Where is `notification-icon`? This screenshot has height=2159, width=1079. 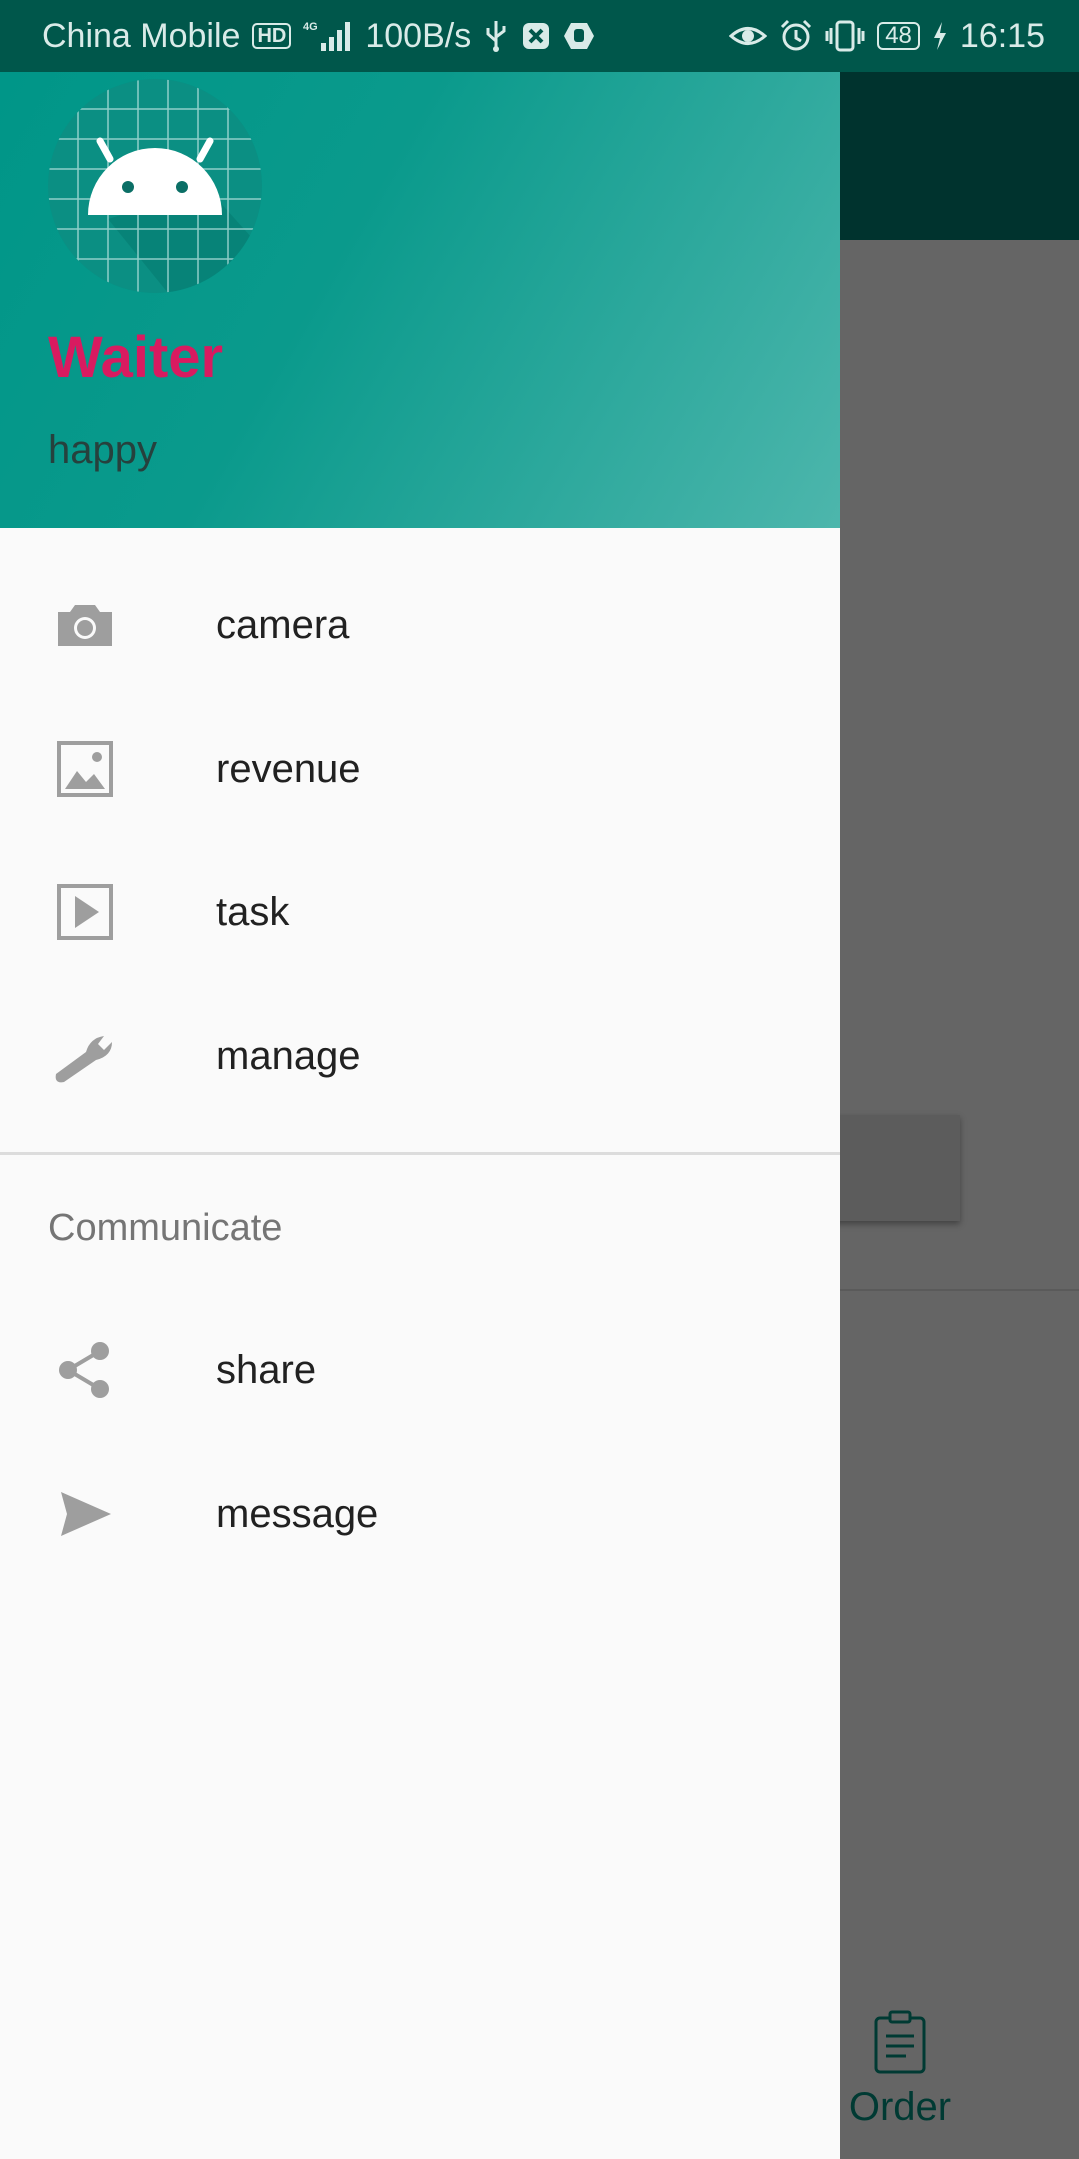 notification-icon is located at coordinates (536, 36).